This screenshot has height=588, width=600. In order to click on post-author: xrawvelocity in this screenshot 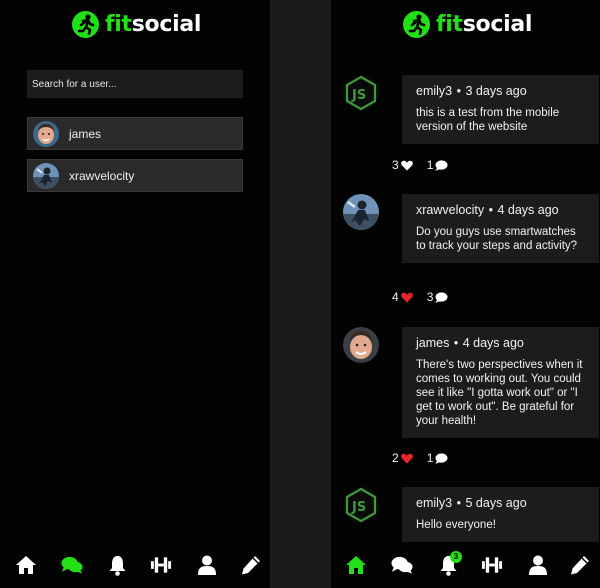, I will do `click(450, 210)`.